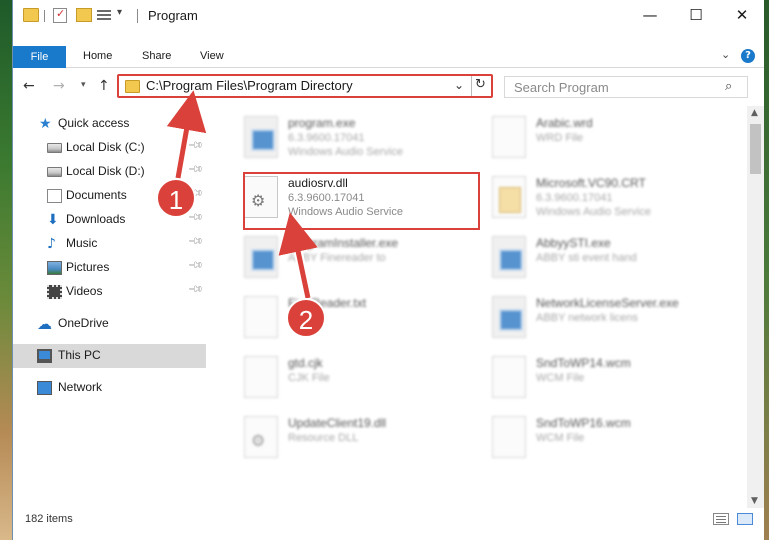 The width and height of the screenshot is (769, 540). What do you see at coordinates (754, 113) in the screenshot?
I see `scroll-up-icon: ▲` at bounding box center [754, 113].